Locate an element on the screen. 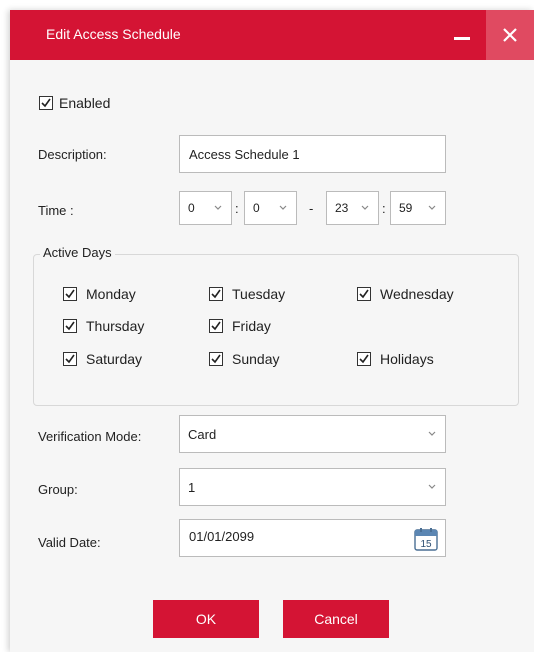 This screenshot has width=534, height=652. valid-date-label: Valid Date: is located at coordinates (69, 542).